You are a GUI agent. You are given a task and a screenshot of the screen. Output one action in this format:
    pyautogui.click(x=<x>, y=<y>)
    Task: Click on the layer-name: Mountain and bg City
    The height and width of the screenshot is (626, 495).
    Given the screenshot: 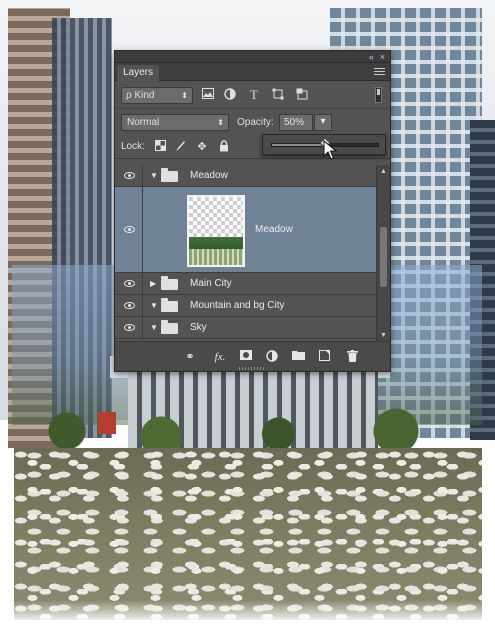 What is the action you would take?
    pyautogui.click(x=237, y=305)
    